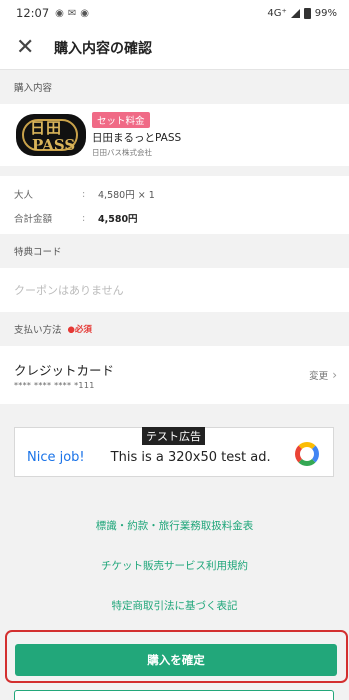 Image resolution: width=349 pixels, height=700 pixels. I want to click on confirm-highlight: 購入を確定, so click(176, 656).